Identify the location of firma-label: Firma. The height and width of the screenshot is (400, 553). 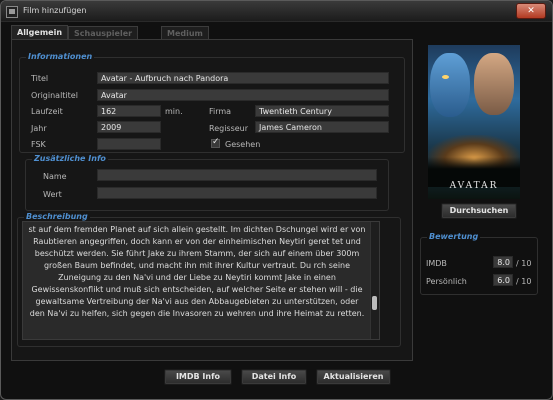
(220, 111).